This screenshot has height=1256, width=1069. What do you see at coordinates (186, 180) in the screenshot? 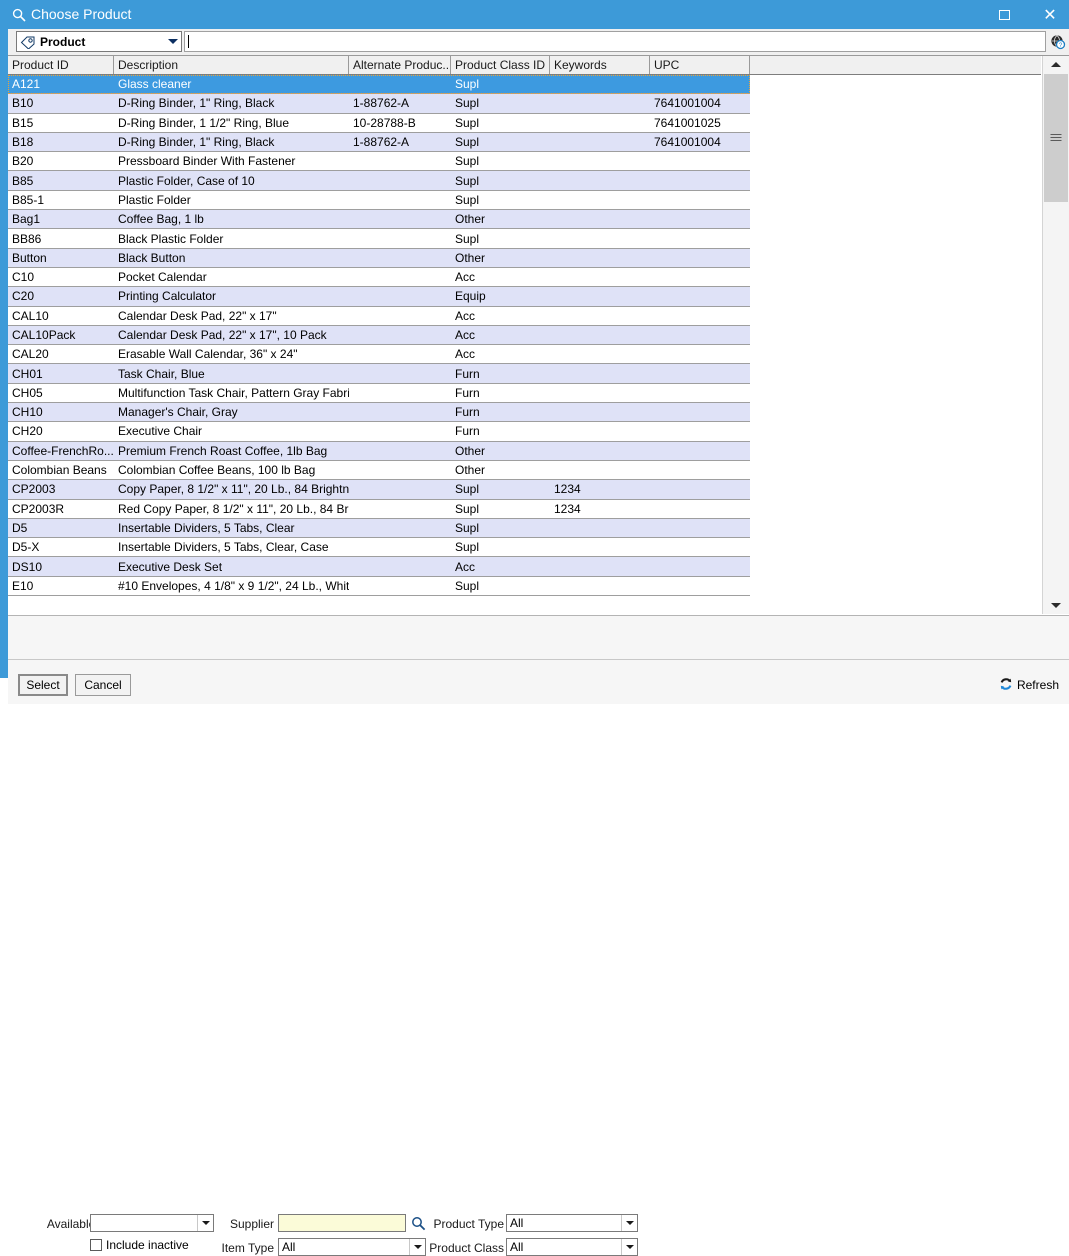
I see `cell-description: Plastic Folder, Case of 10` at bounding box center [186, 180].